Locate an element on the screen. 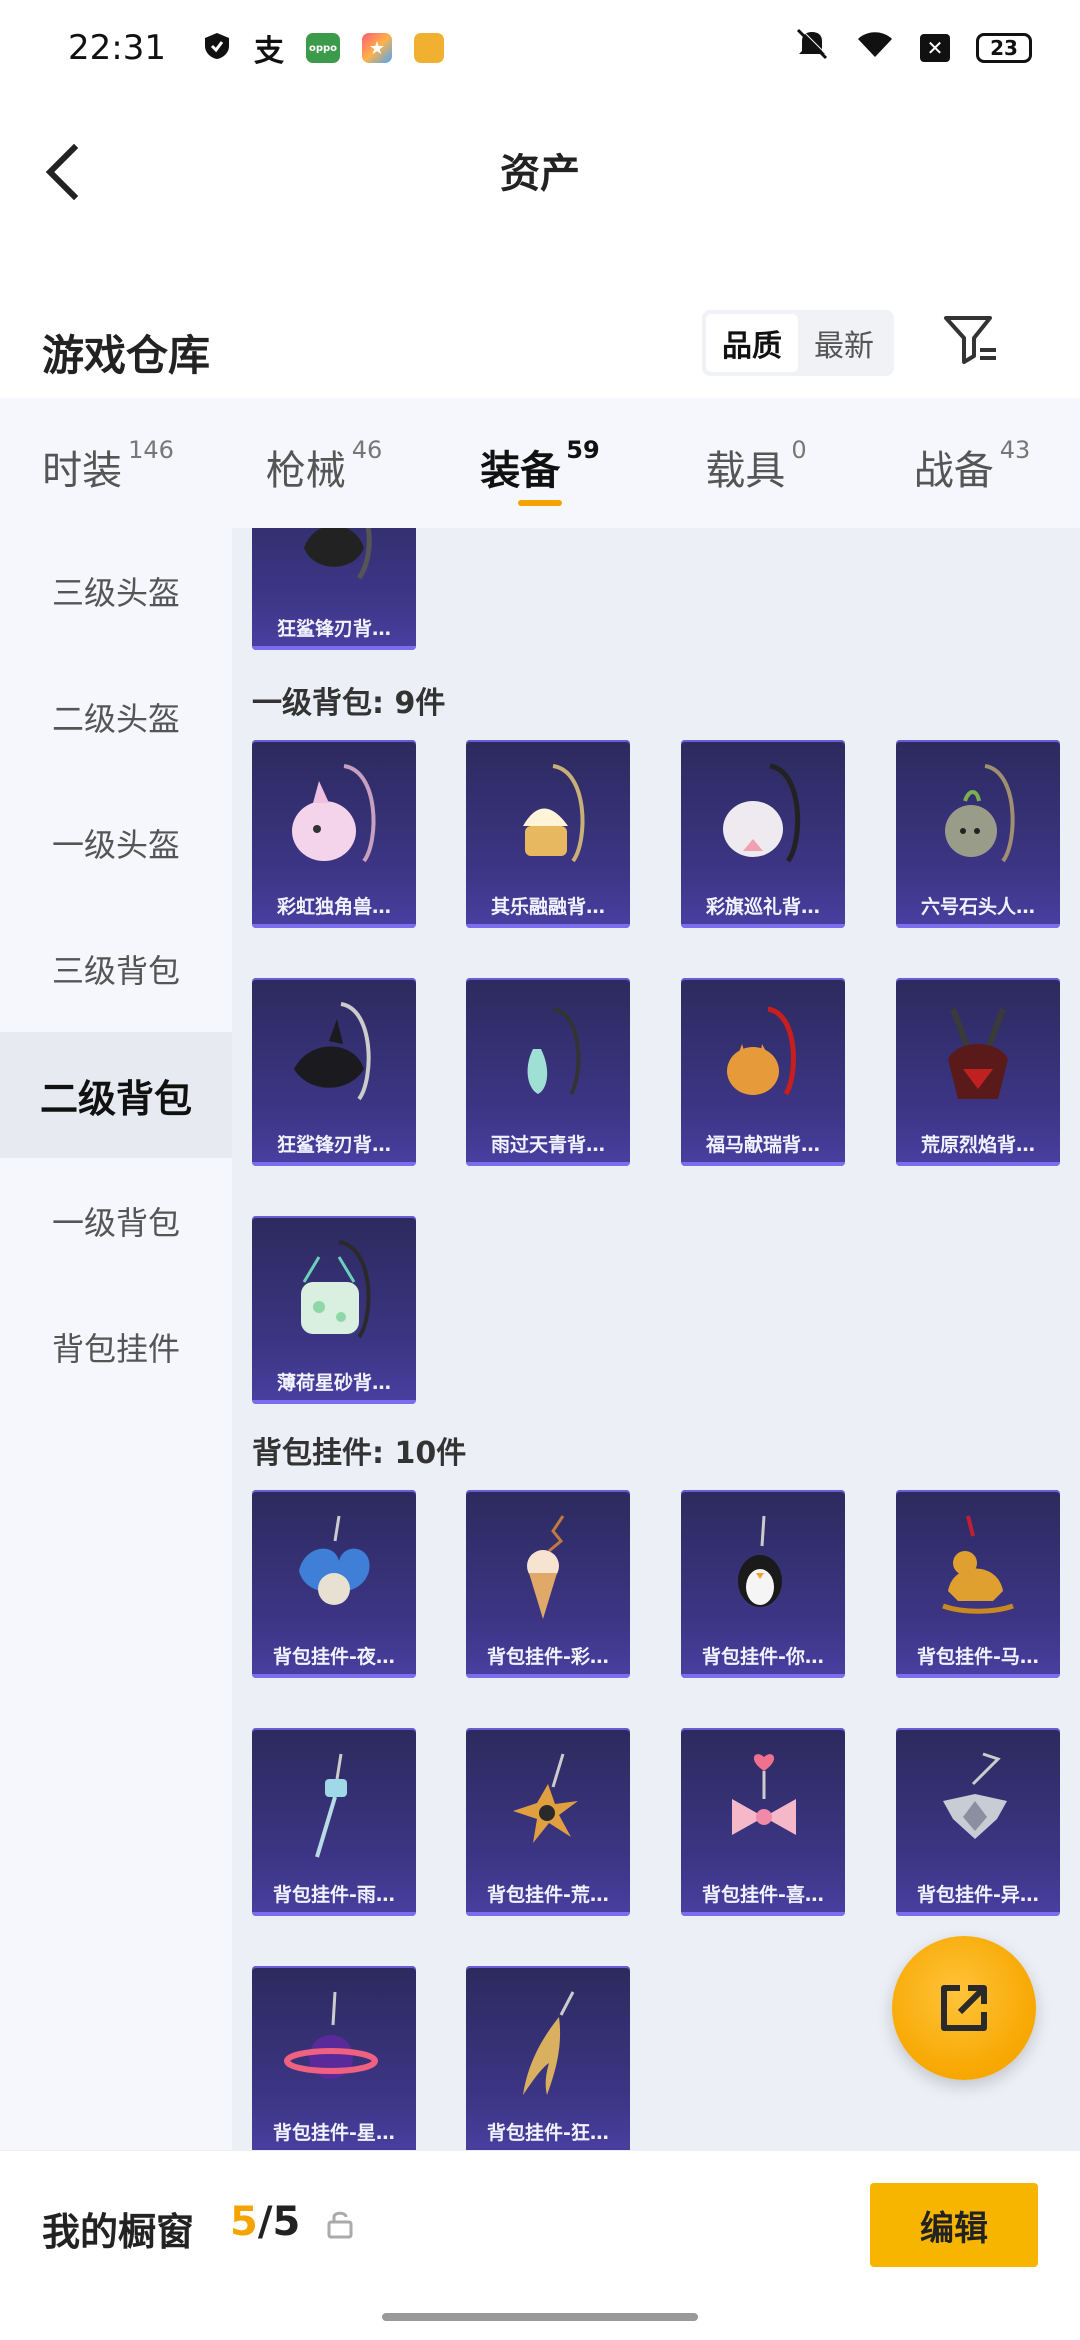  tab-vehicles: 载具 0 is located at coordinates (756, 463).